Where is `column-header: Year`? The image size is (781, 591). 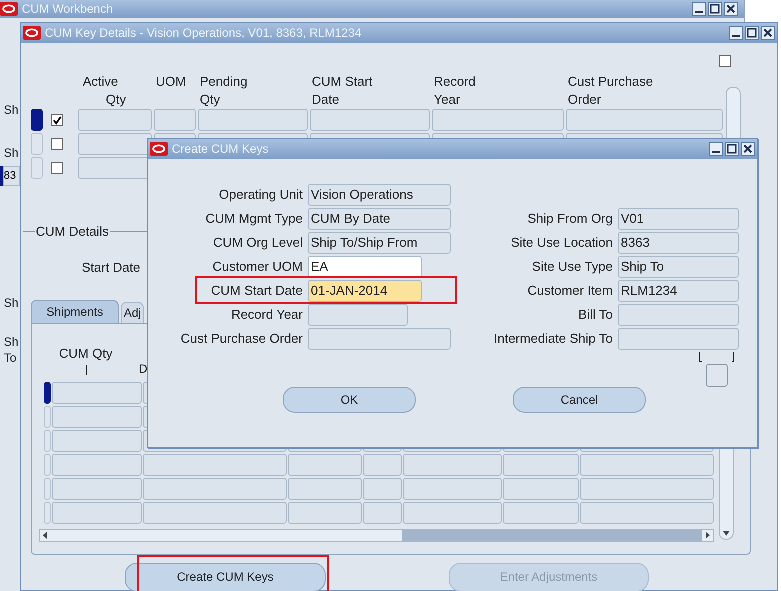
column-header: Year is located at coordinates (447, 100).